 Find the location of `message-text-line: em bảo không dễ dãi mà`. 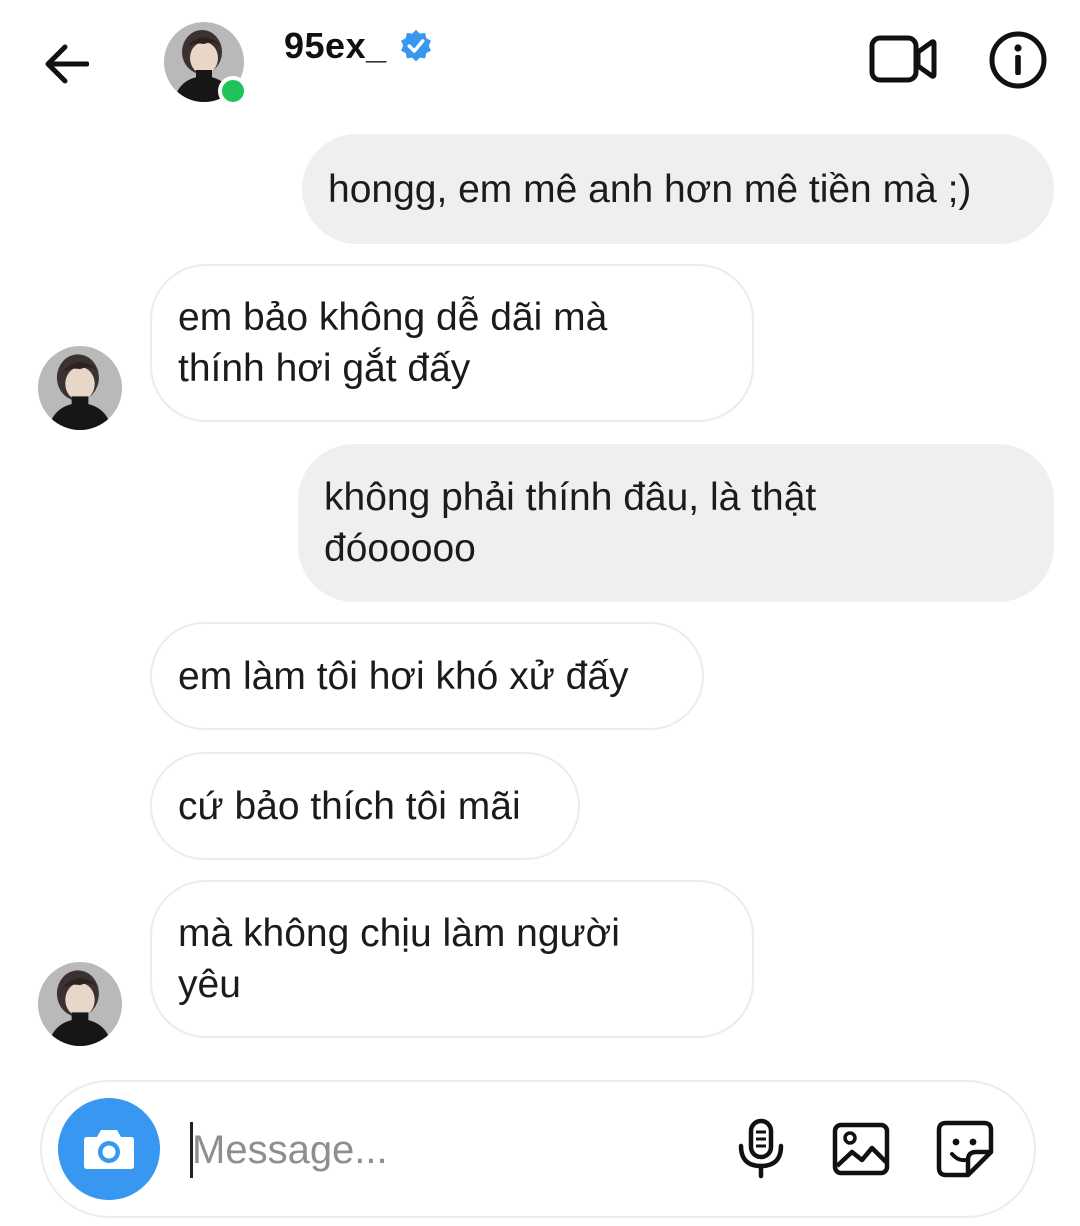

message-text-line: em bảo không dễ dãi mà is located at coordinates (393, 317).